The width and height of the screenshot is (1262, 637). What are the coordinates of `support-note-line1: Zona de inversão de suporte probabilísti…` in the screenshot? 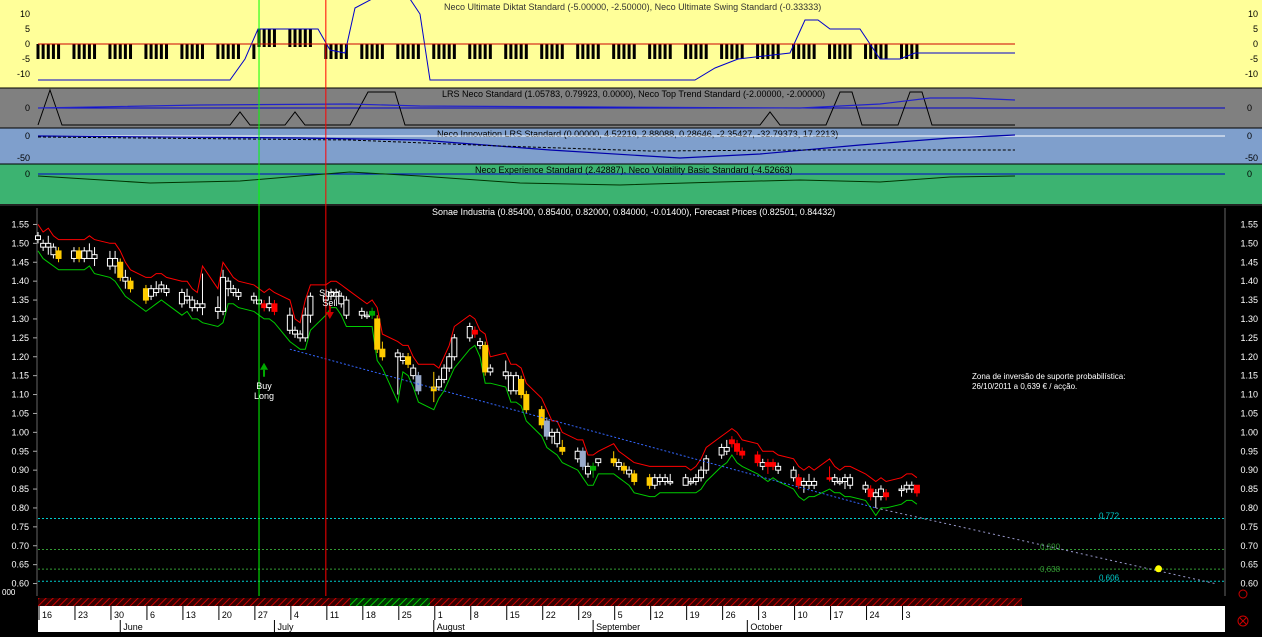 It's located at (1048, 376).